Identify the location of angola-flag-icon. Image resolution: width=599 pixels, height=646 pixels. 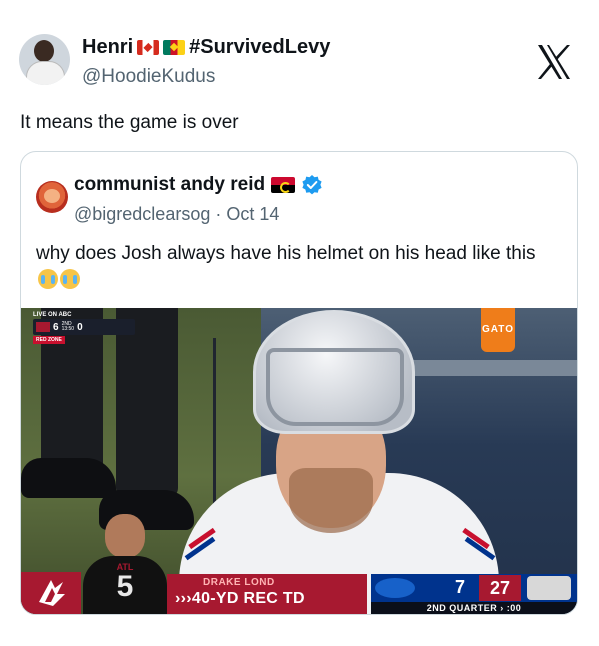
(283, 185).